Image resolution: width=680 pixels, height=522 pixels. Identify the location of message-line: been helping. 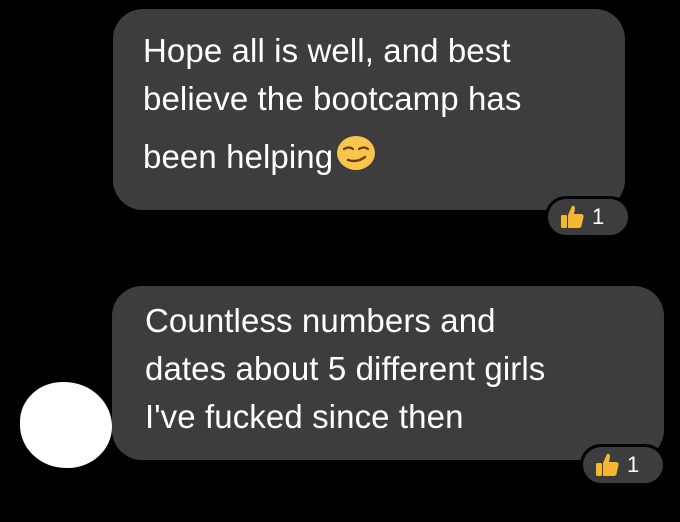
(238, 156).